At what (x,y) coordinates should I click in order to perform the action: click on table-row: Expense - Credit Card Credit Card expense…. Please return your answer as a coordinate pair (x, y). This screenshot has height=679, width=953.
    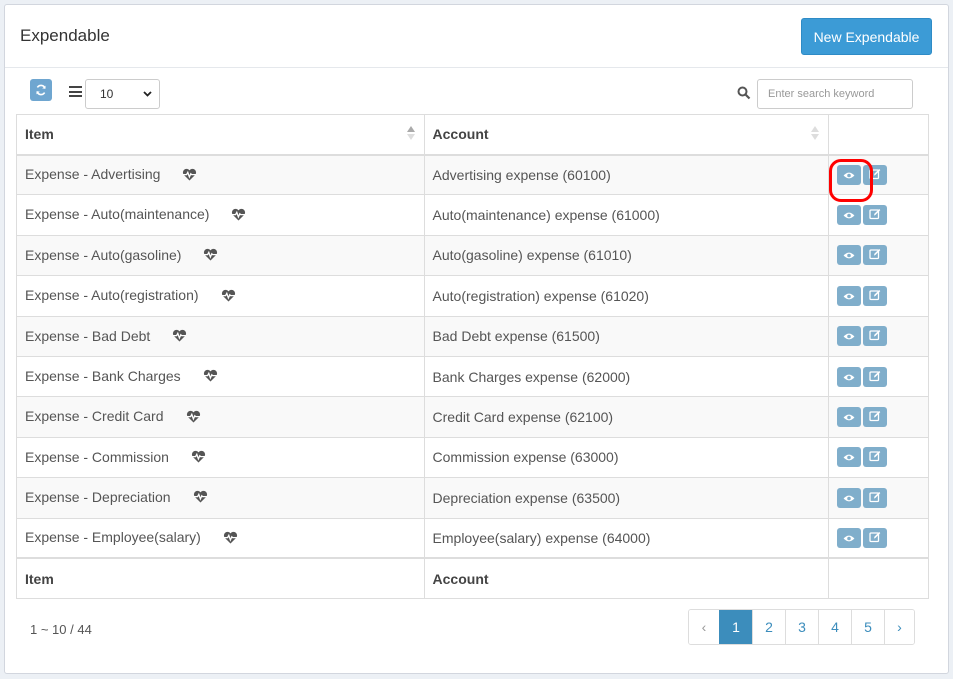
    Looking at the image, I should click on (472, 417).